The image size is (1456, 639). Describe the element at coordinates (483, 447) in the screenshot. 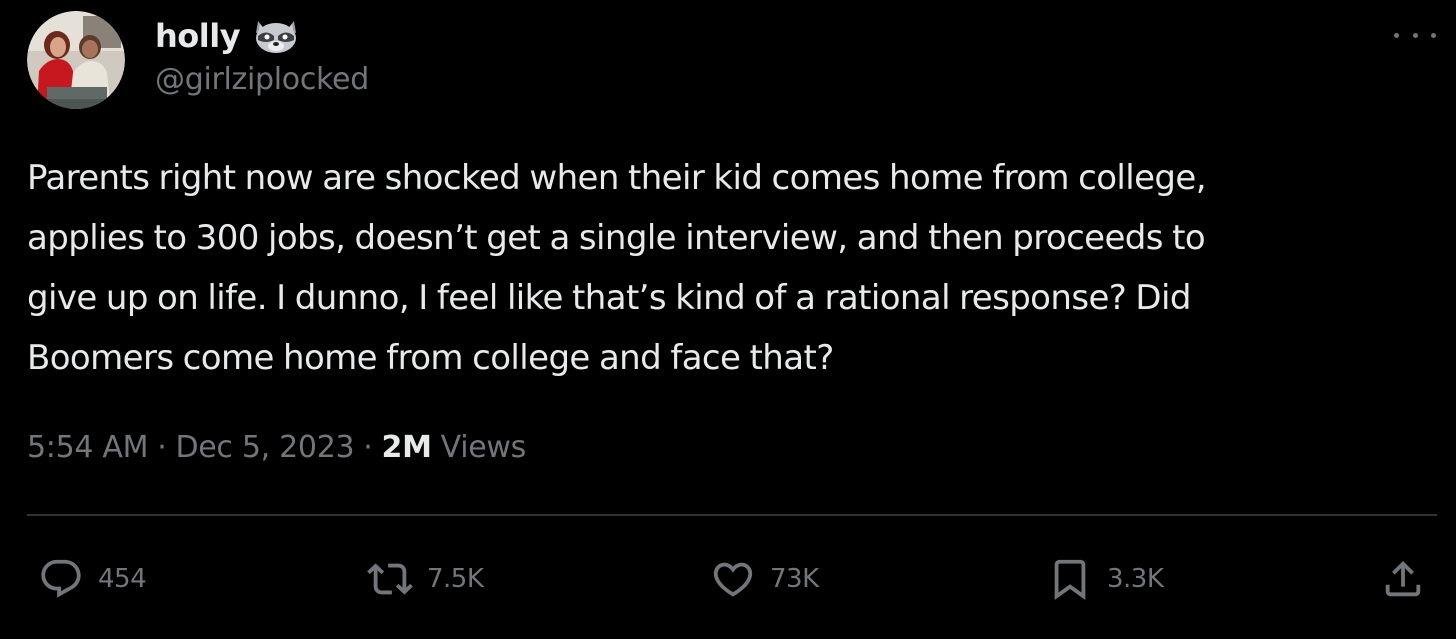

I see `views-label: Views` at that location.